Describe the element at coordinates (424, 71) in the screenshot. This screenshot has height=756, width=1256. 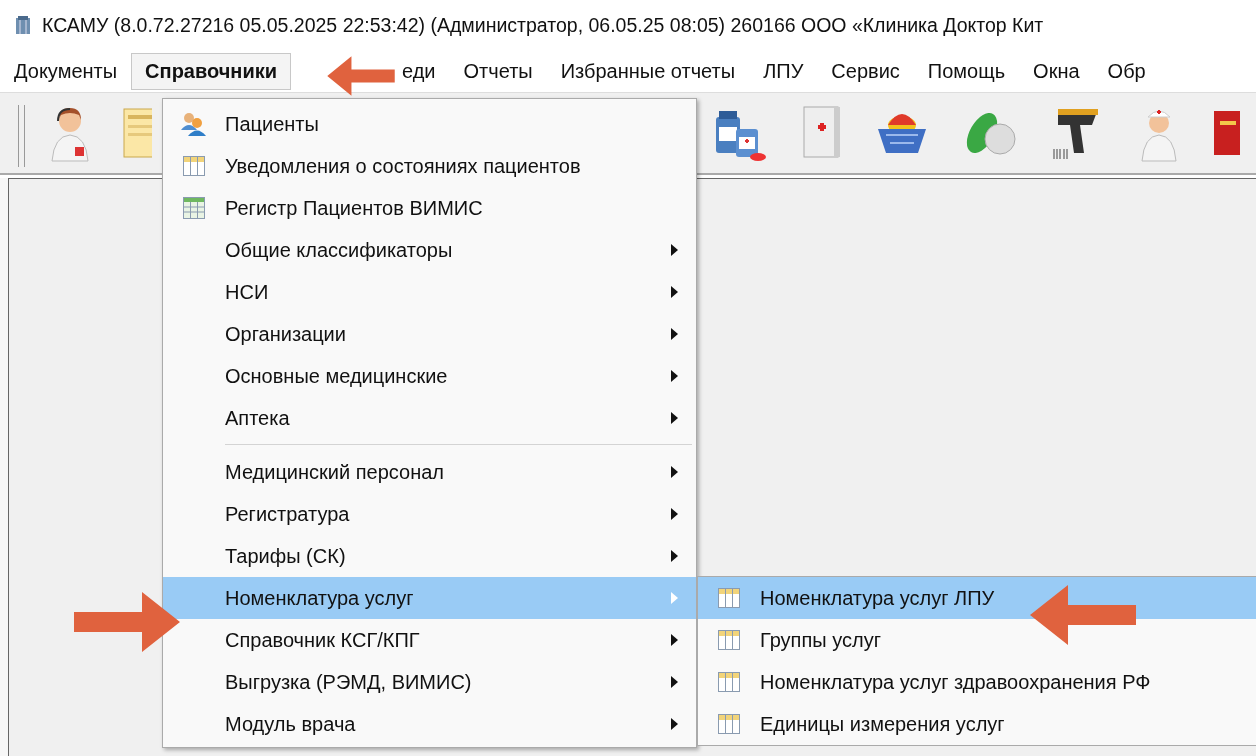
I see `menu-item: еди` at that location.